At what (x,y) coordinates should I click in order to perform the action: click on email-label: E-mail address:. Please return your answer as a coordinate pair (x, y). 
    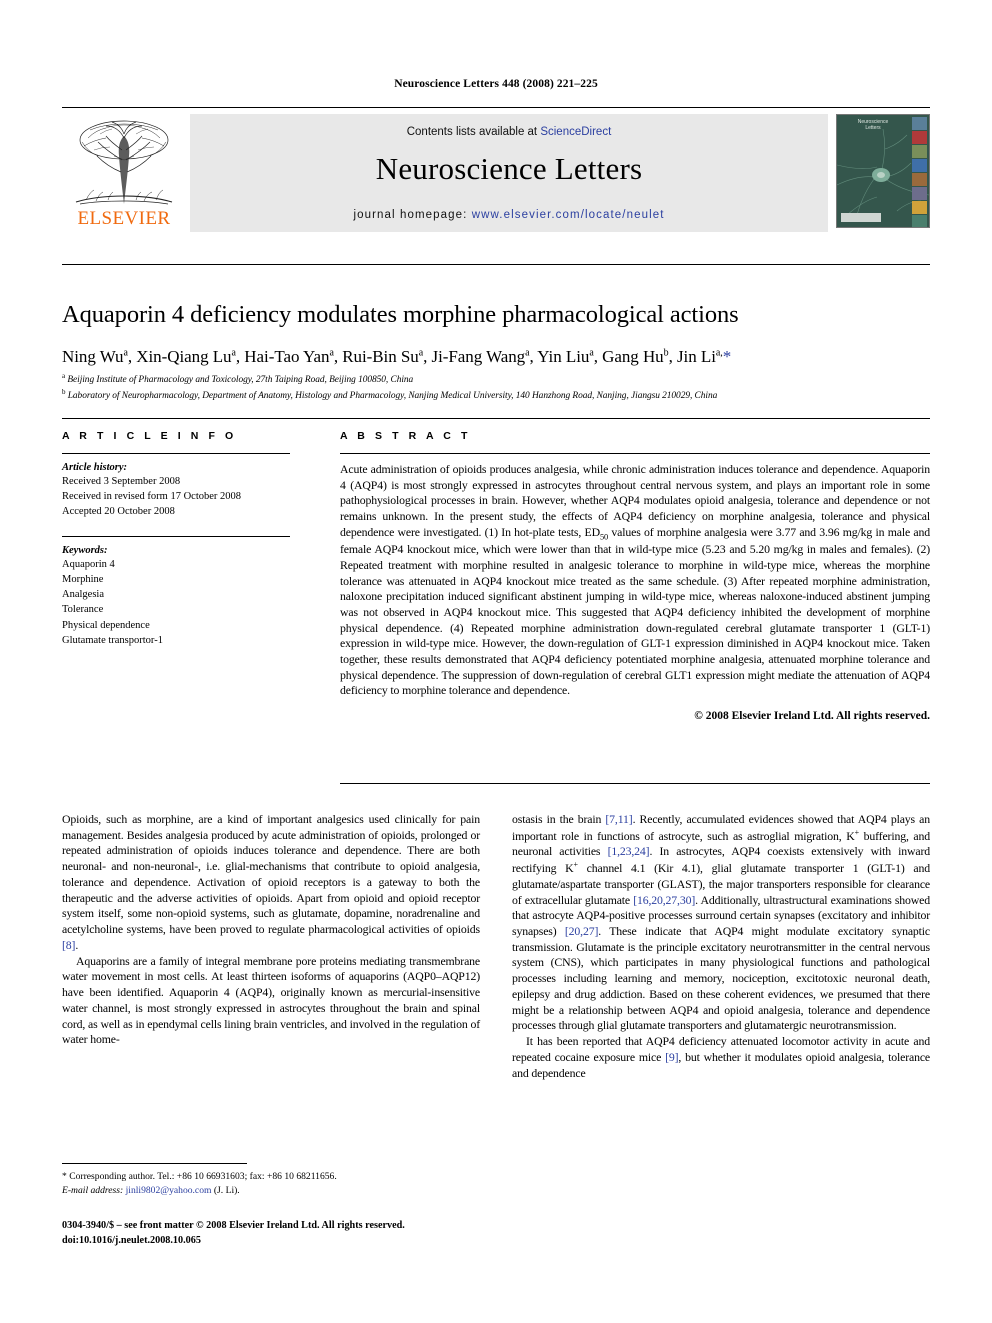
    Looking at the image, I should click on (93, 1191).